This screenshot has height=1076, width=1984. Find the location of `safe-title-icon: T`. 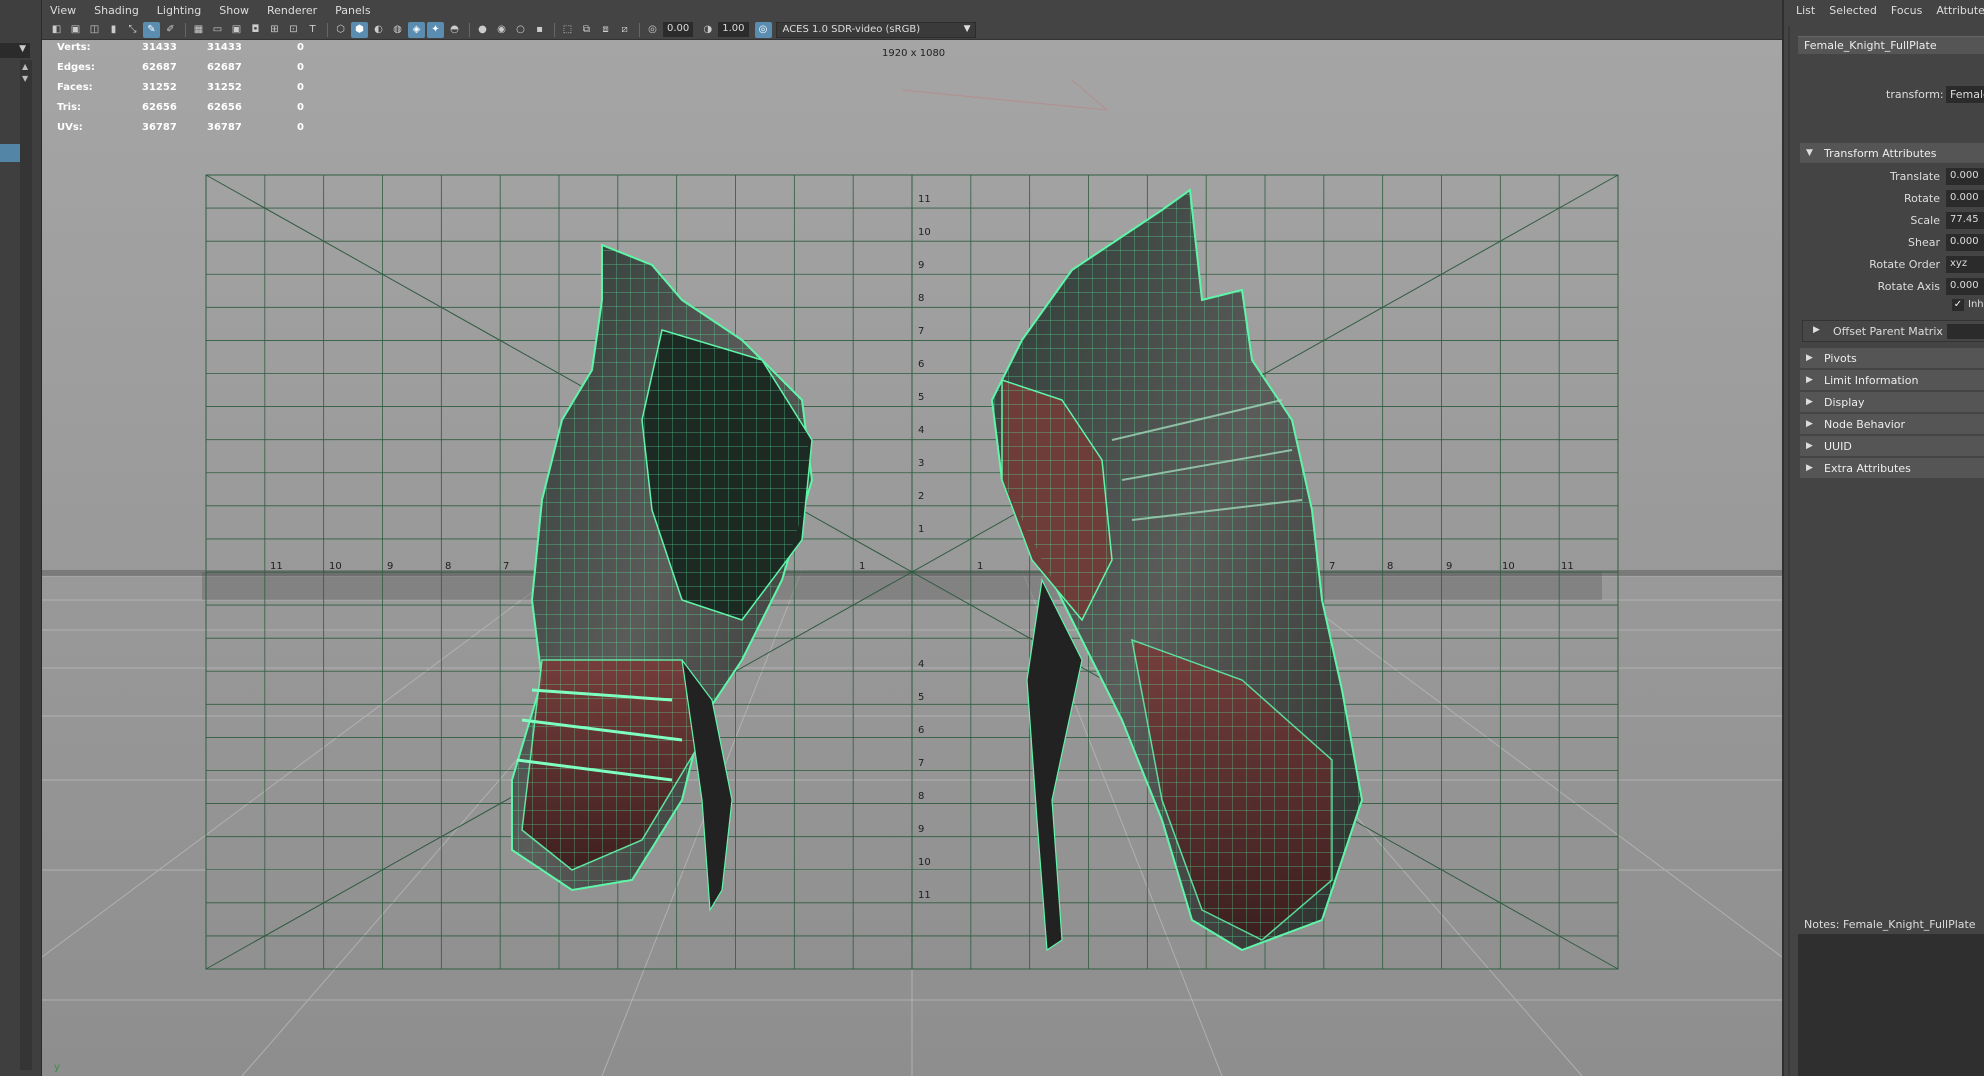

safe-title-icon: T is located at coordinates (312, 30).